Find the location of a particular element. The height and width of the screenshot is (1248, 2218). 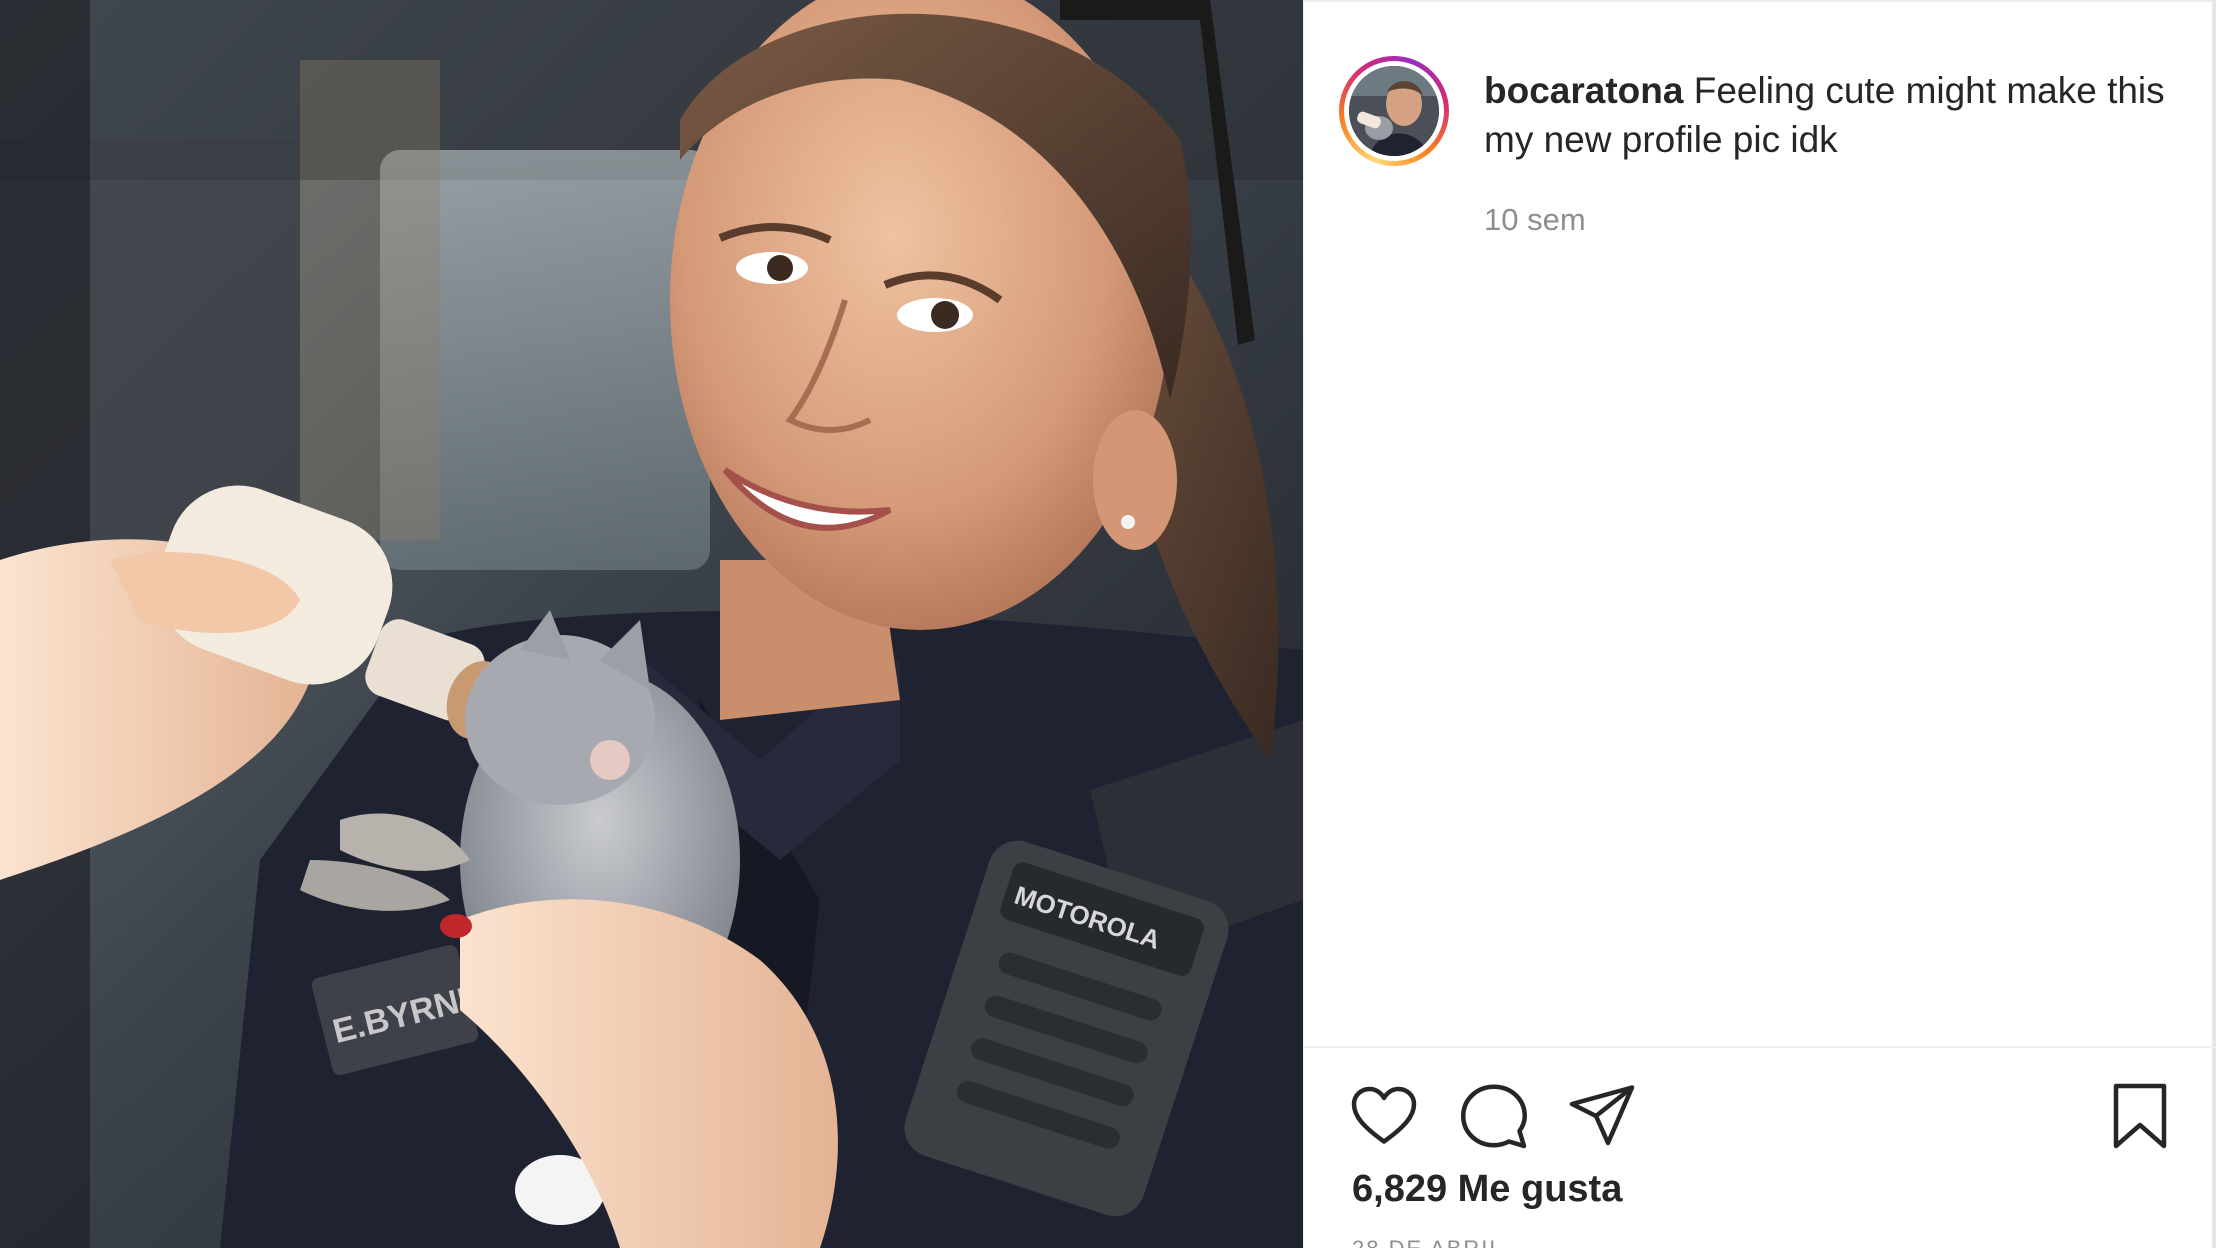

username-link: bocaratona is located at coordinates (1583, 90).